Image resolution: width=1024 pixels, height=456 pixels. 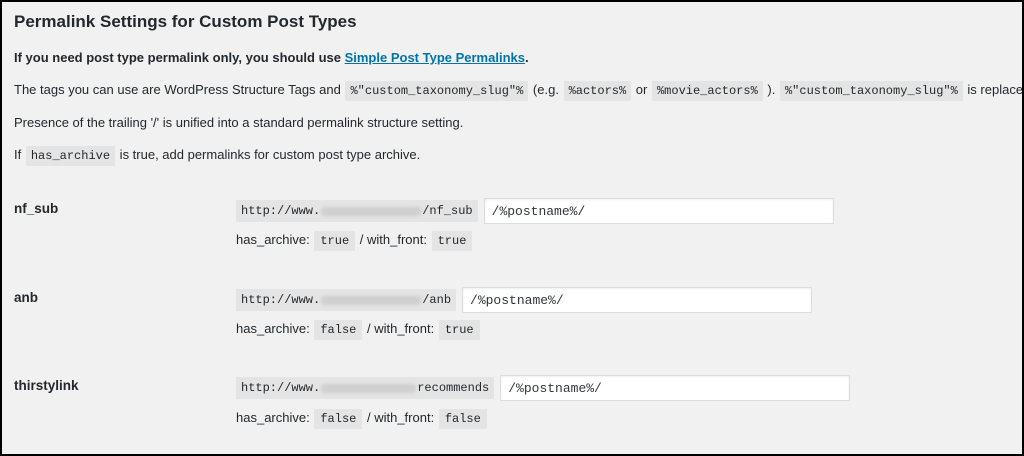 I want to click on with-front-value: false, so click(x=462, y=419).